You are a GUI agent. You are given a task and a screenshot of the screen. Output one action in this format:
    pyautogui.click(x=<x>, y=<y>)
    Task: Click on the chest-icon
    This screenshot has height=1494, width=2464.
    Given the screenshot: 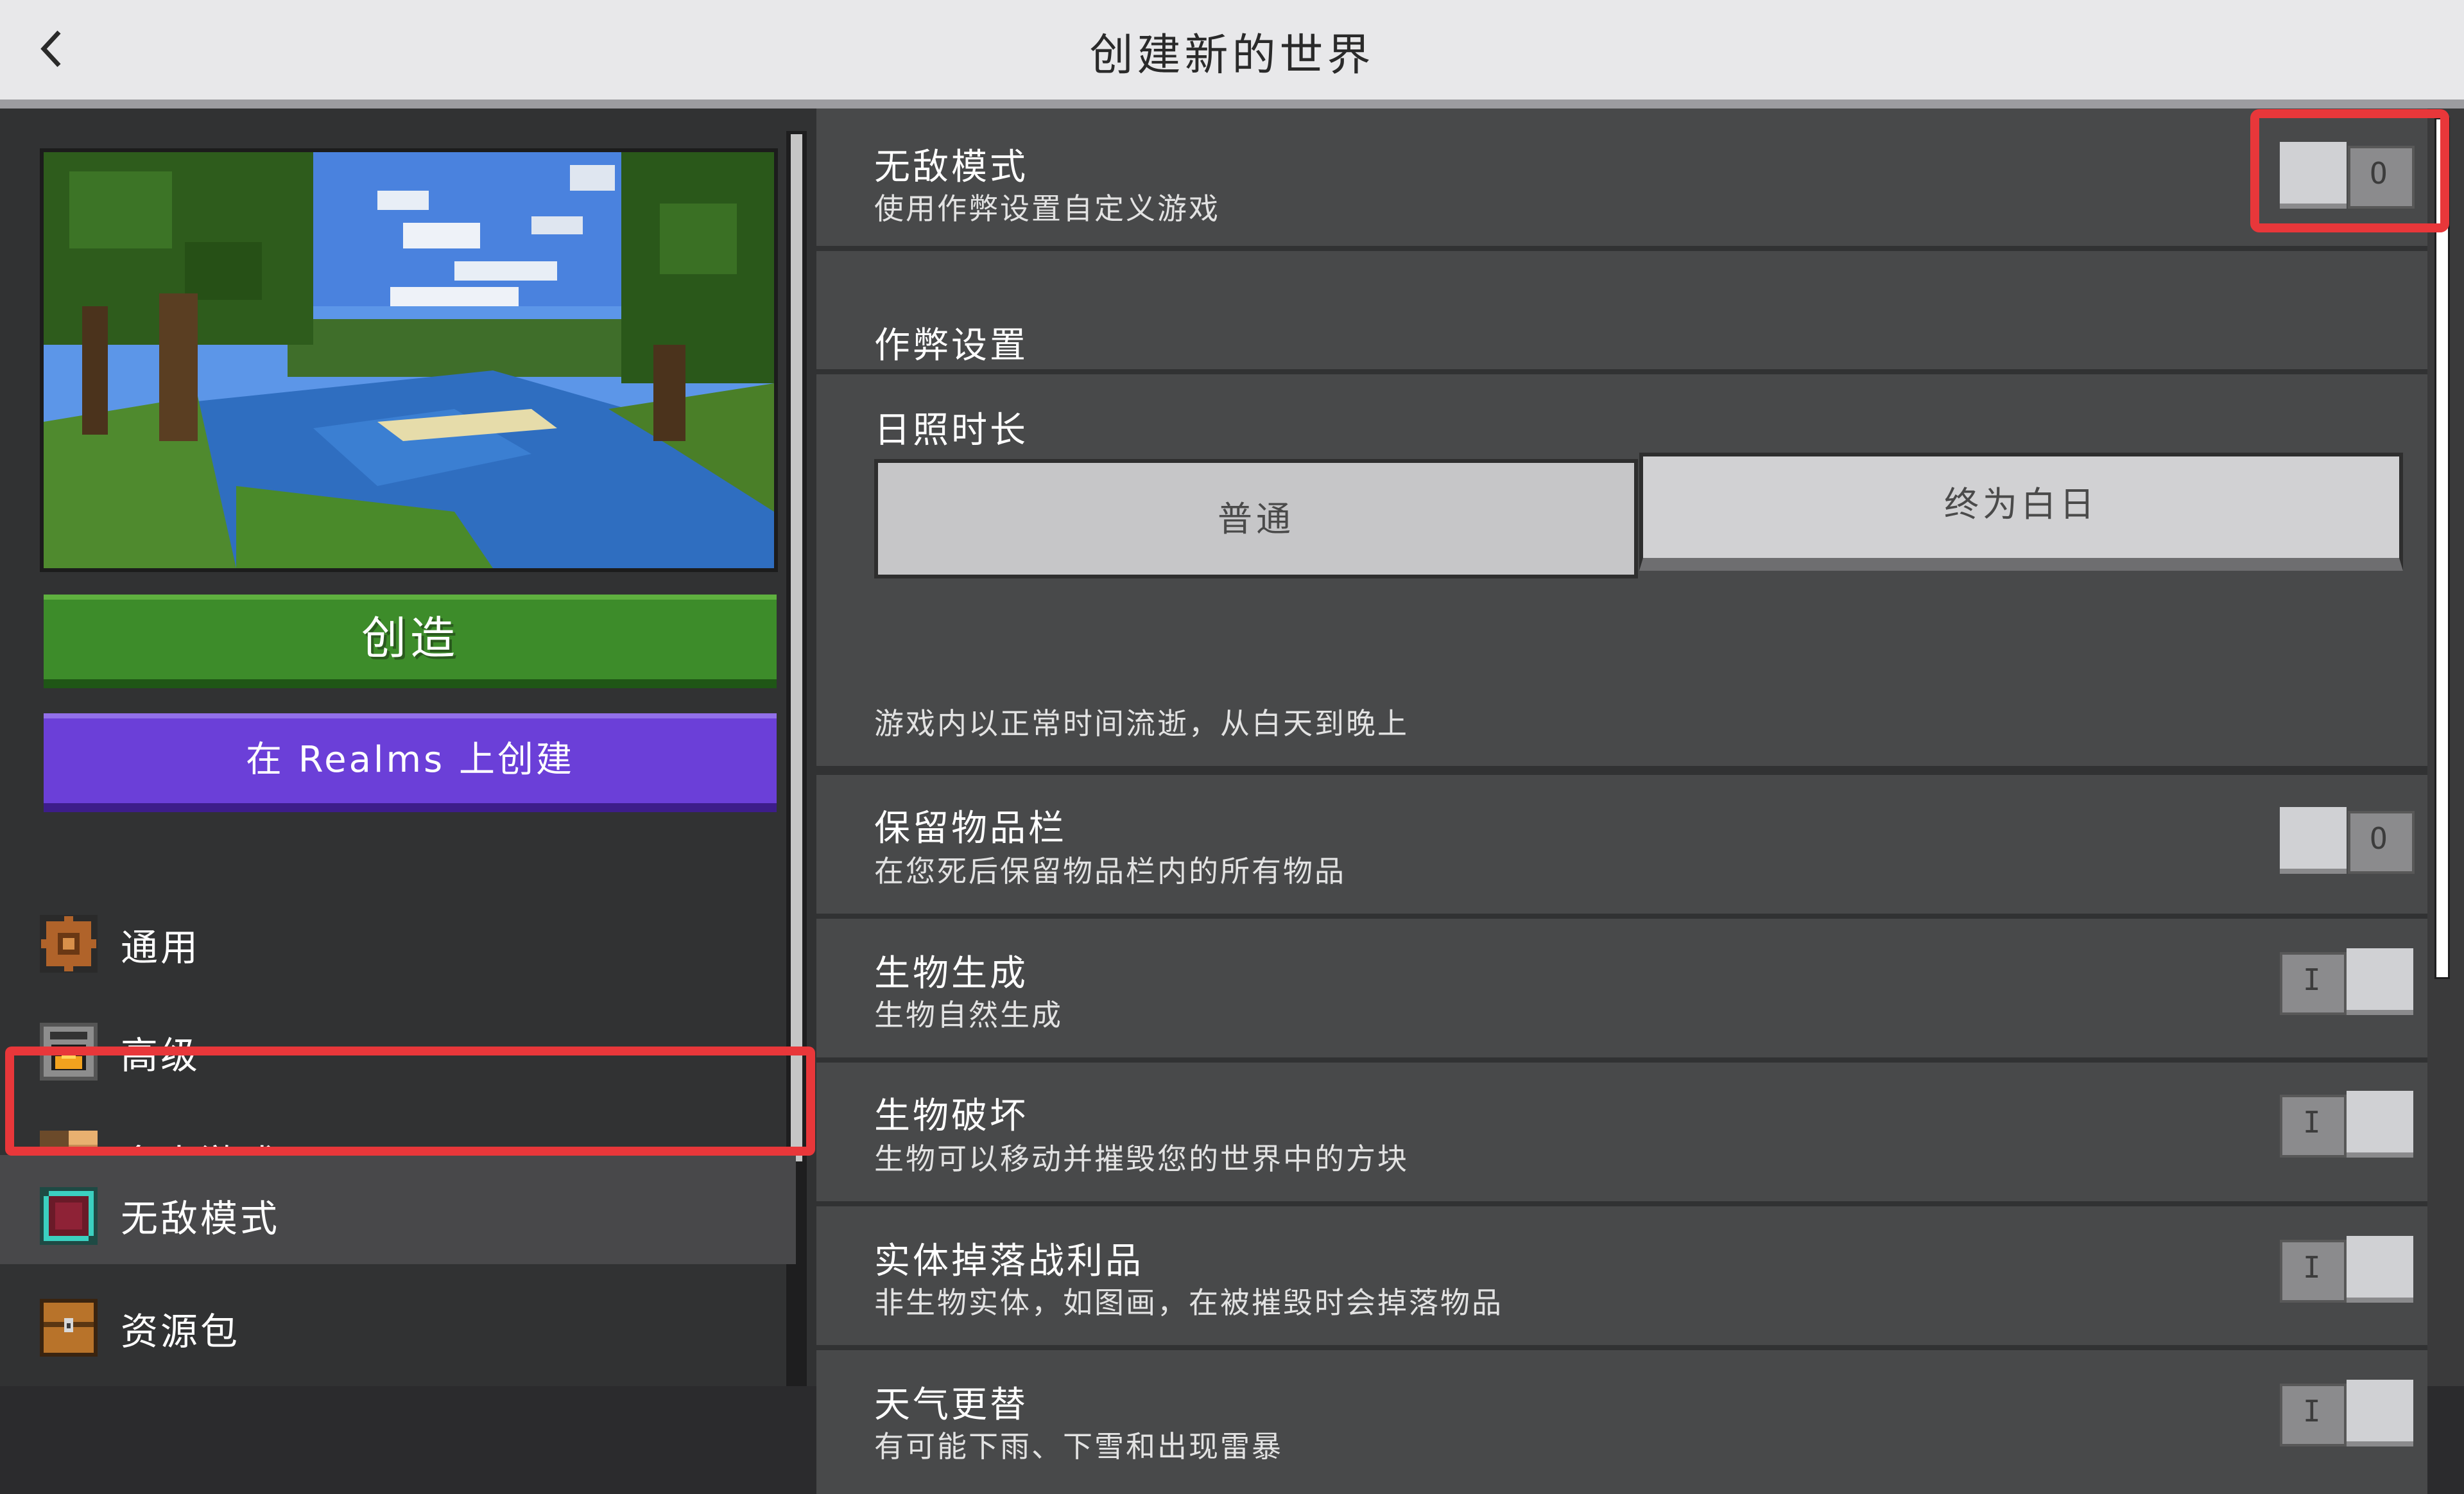 What is the action you would take?
    pyautogui.click(x=69, y=1328)
    